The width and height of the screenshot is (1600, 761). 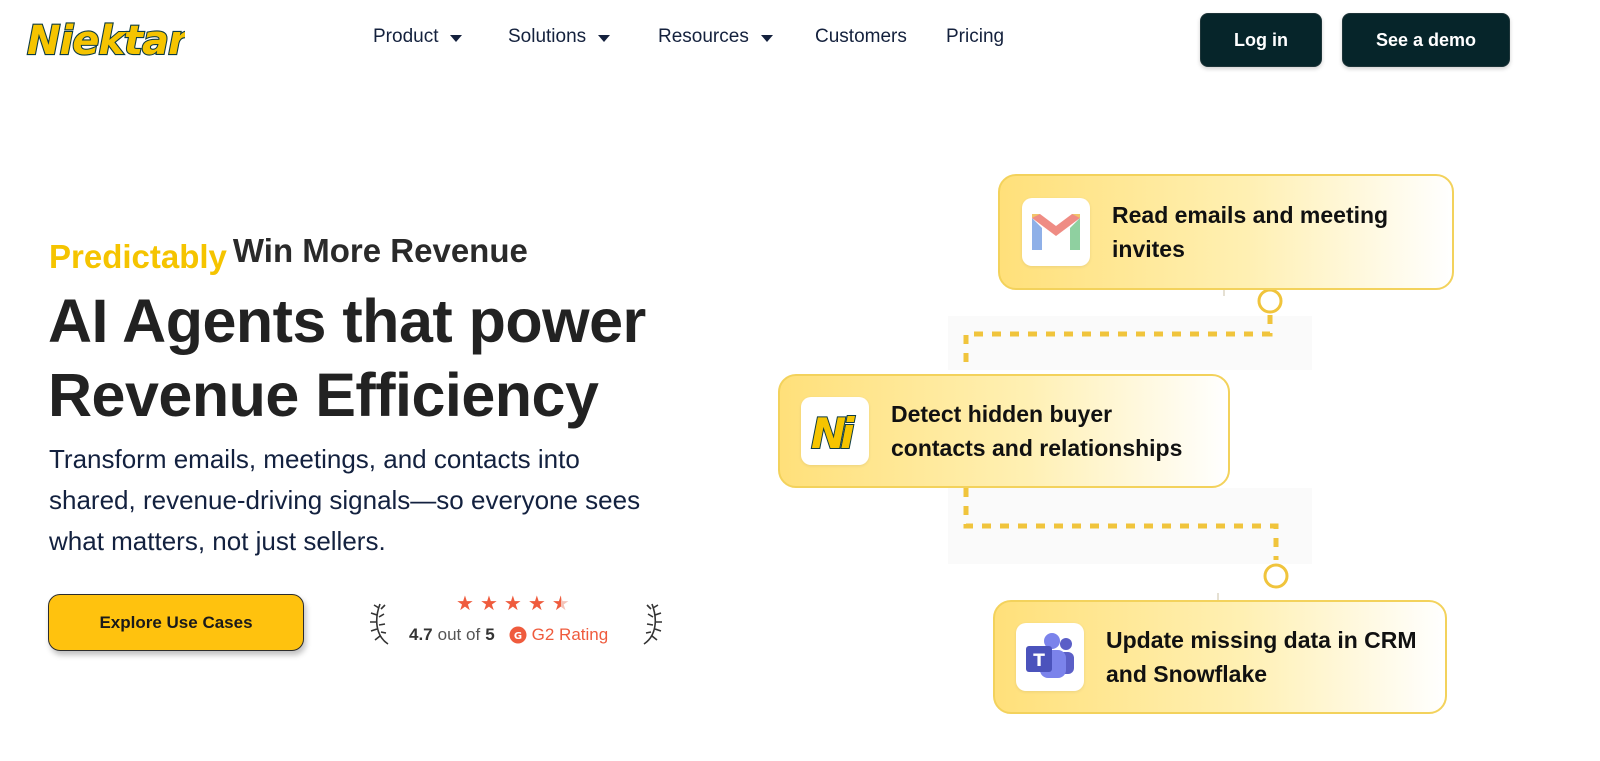 I want to click on gmail-icon, so click(x=1056, y=232).